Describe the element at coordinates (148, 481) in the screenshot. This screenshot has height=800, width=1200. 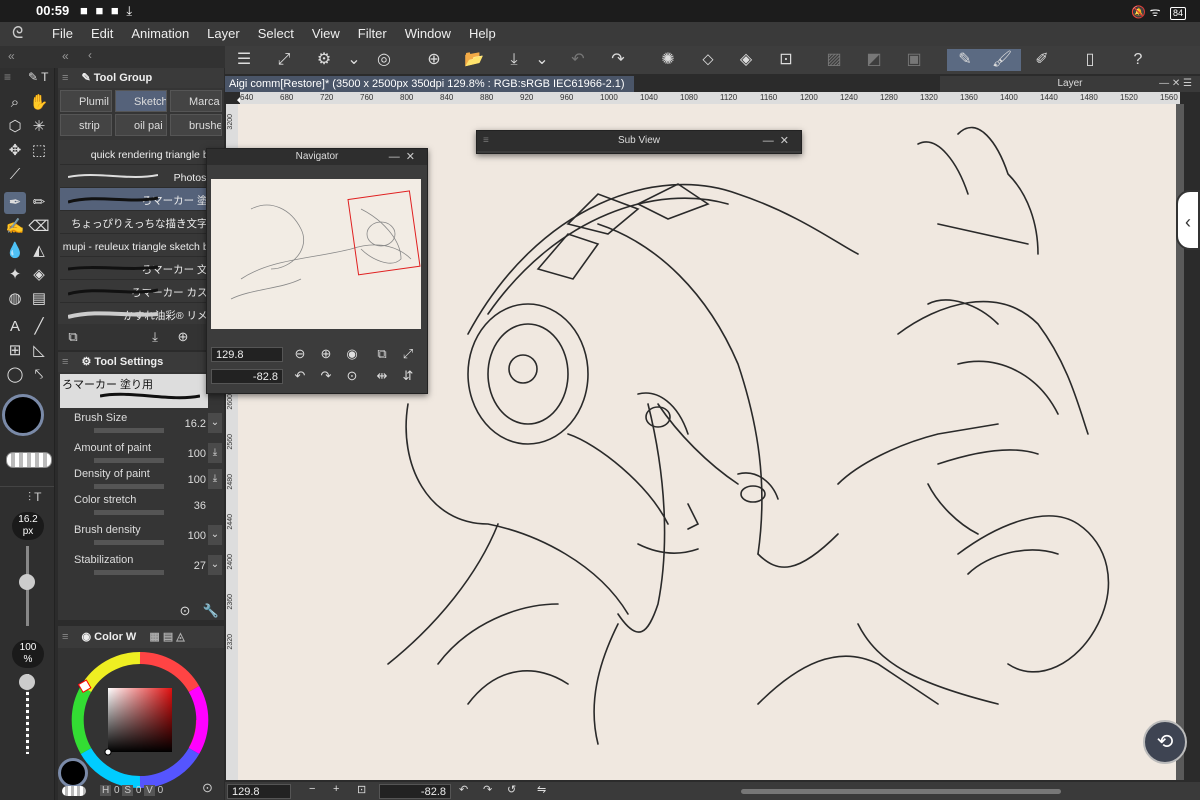
I see `density-of-paint-property: Density of paint 100 ⤓` at that location.